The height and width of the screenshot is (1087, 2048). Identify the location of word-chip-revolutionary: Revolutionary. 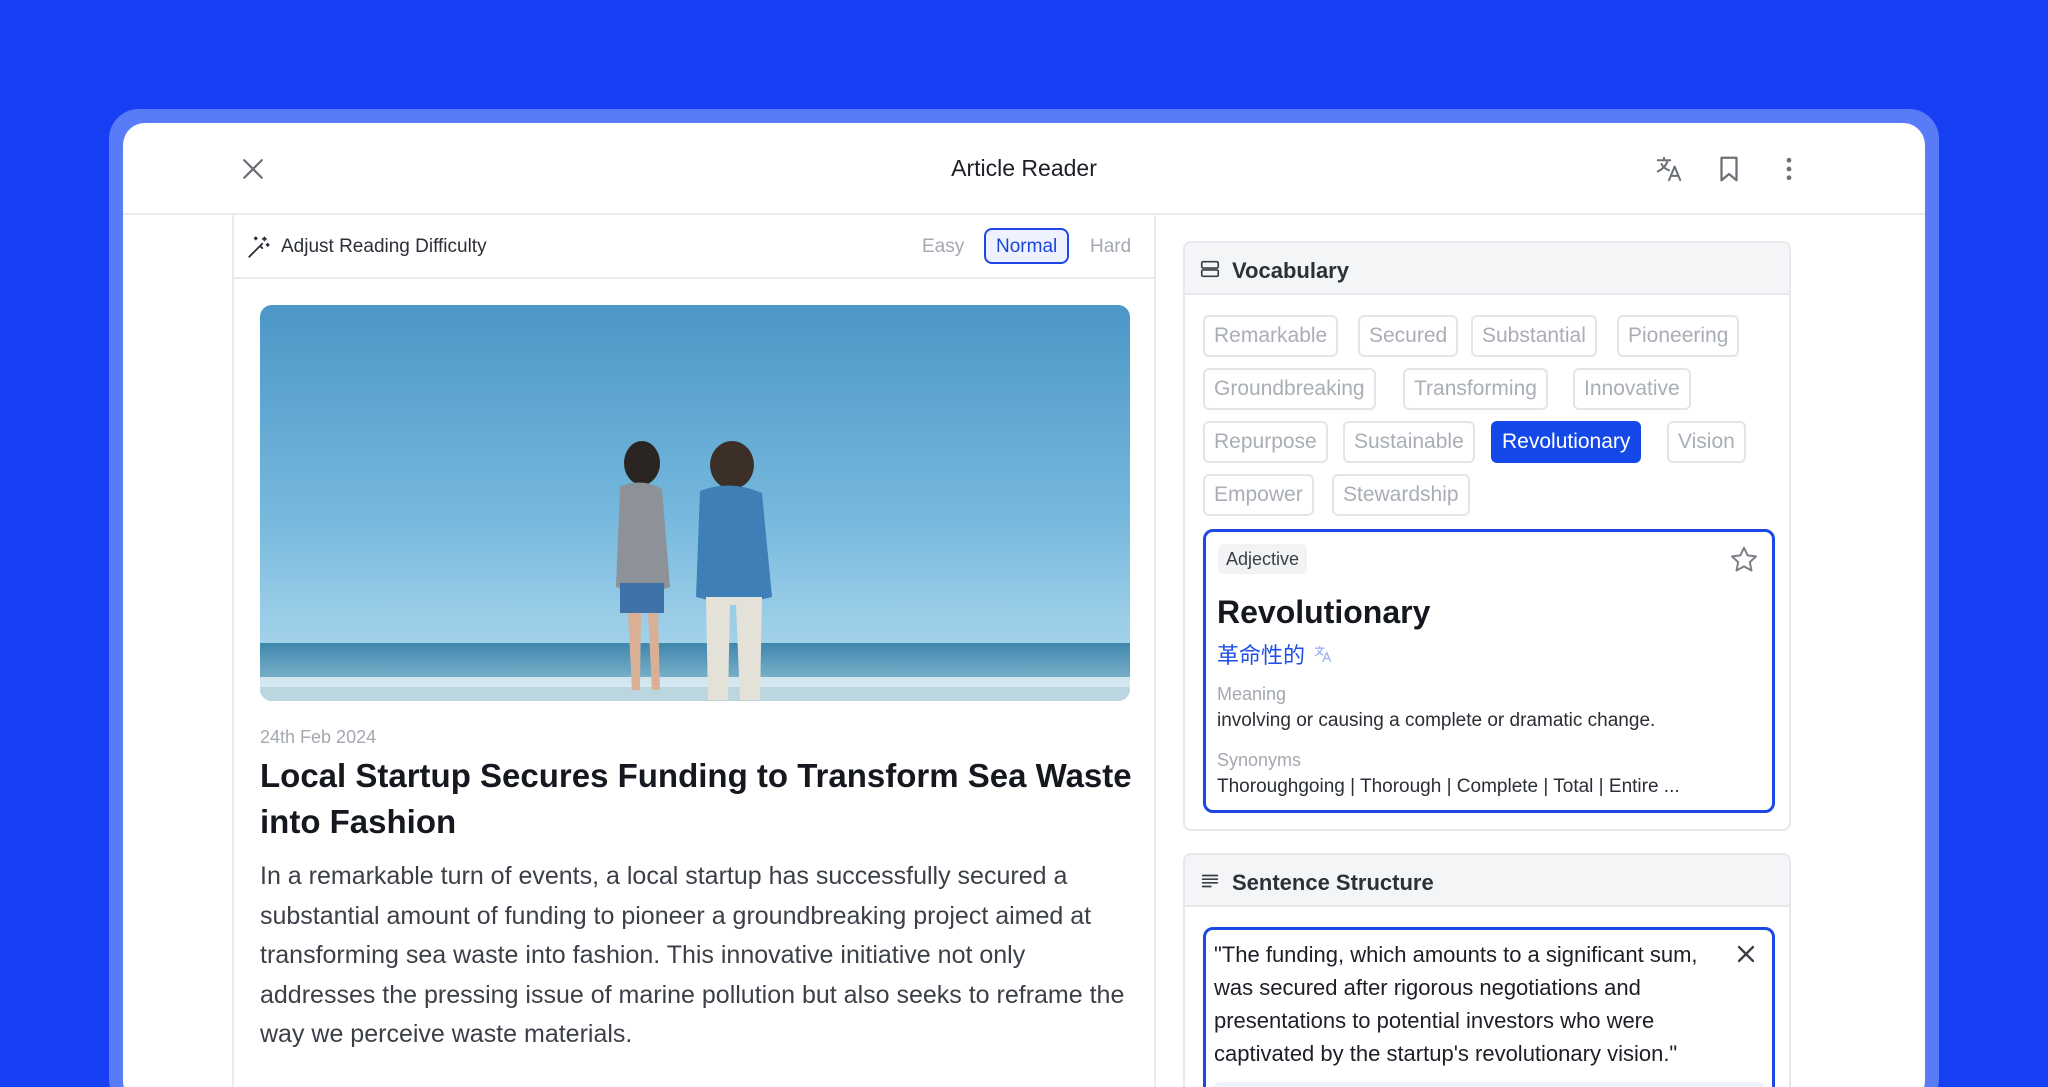
(1566, 442).